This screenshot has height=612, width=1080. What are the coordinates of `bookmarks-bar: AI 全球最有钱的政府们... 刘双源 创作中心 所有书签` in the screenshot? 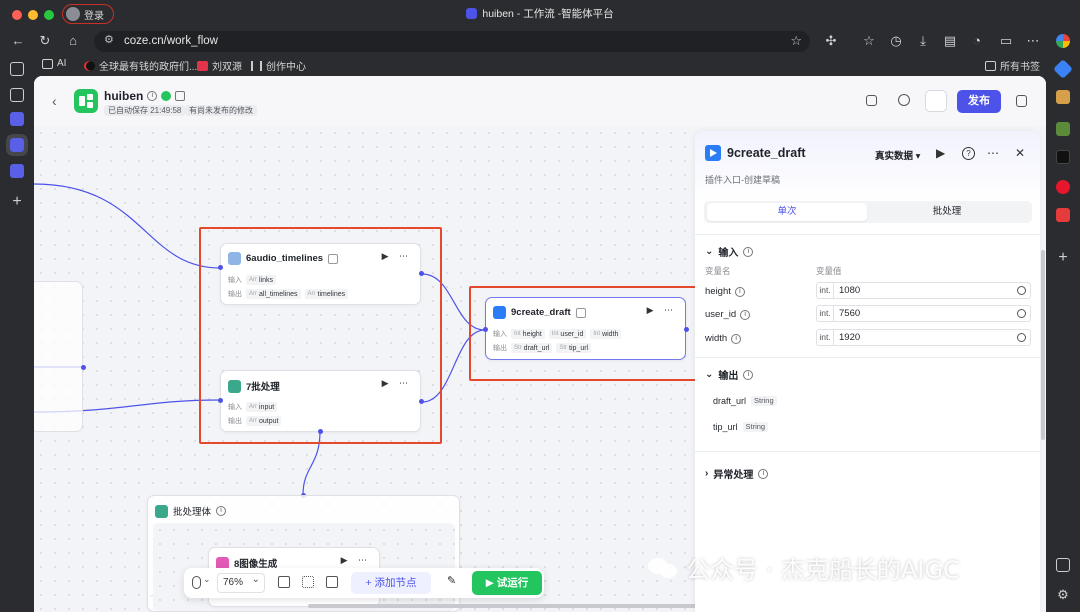 It's located at (540, 65).